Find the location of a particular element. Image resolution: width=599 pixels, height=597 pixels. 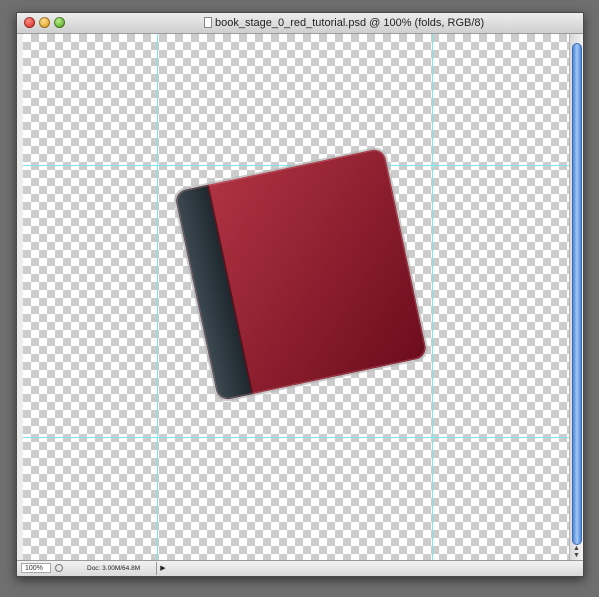

document-size-info: Doc: 3.00M/64.8M is located at coordinates (114, 568).